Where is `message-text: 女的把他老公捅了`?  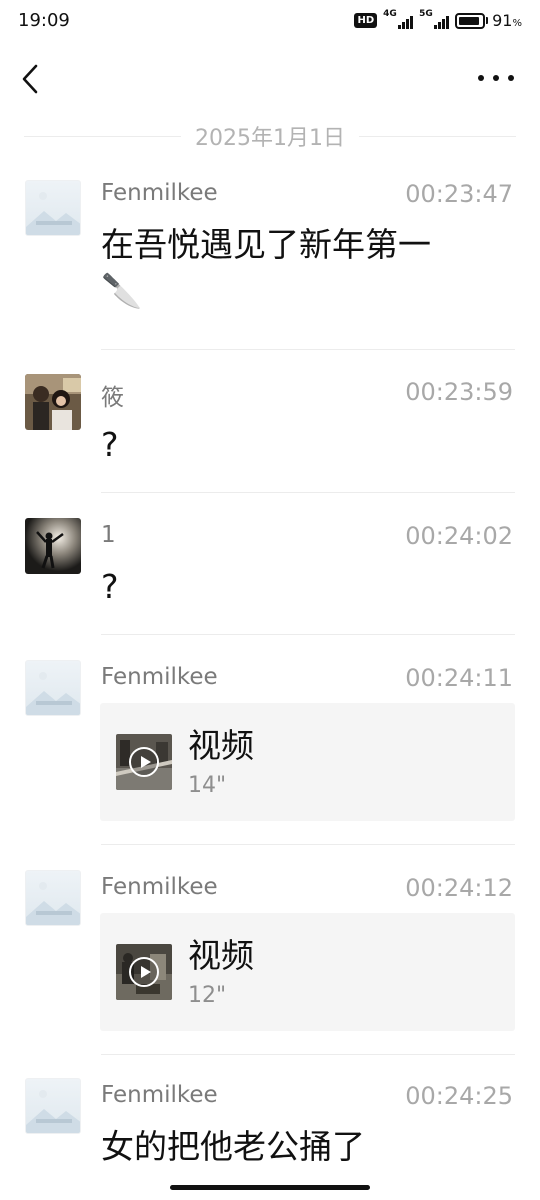
message-text: 女的把他老公捅了 is located at coordinates (233, 1146).